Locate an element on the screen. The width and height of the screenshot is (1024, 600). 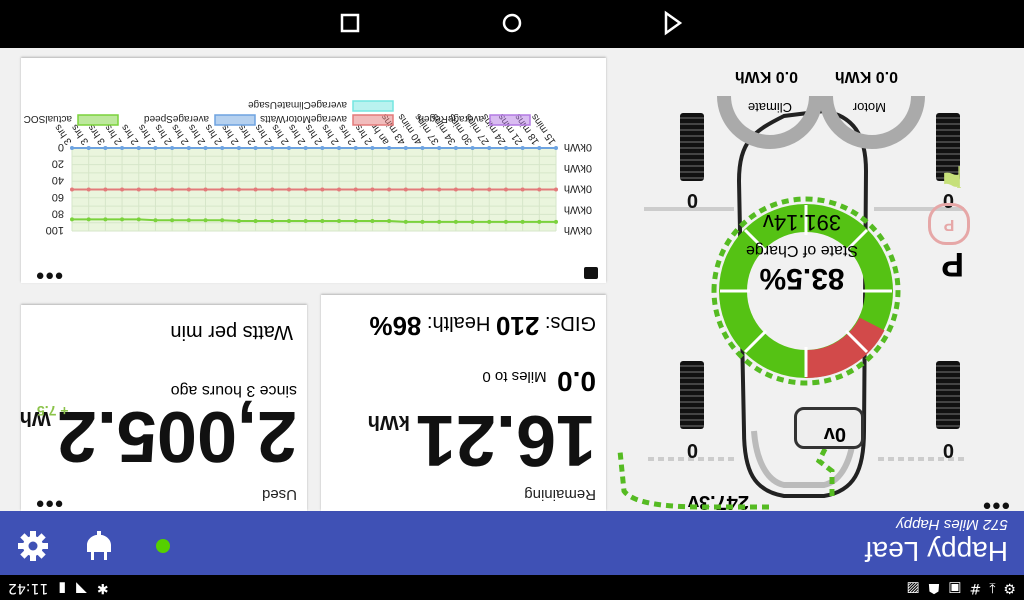
used-value: 2,005.2 is located at coordinates (176, 436).